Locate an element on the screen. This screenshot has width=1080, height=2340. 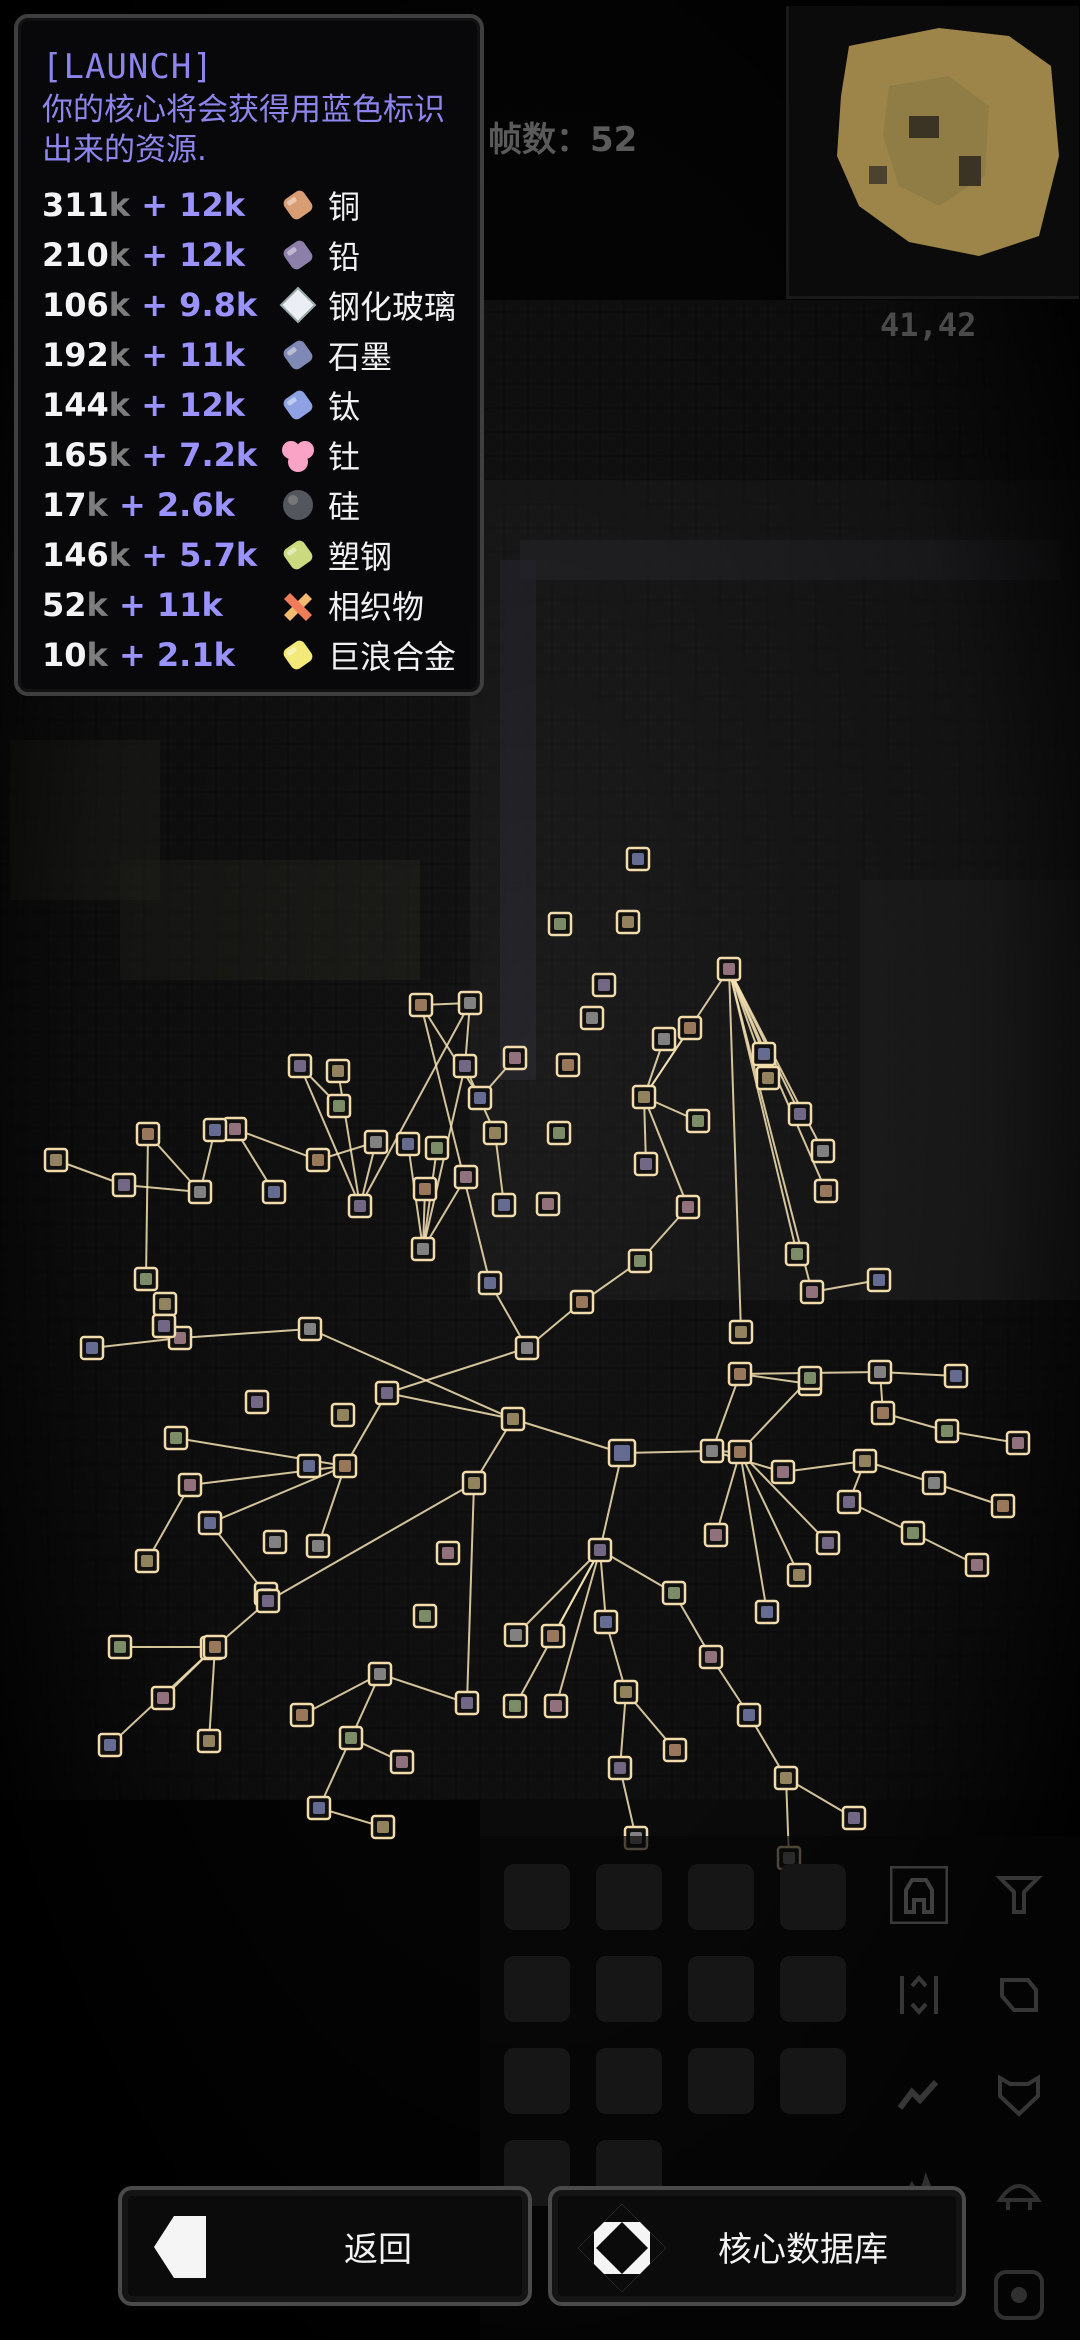
core-database-button: 核心数据库 is located at coordinates (757, 2246).